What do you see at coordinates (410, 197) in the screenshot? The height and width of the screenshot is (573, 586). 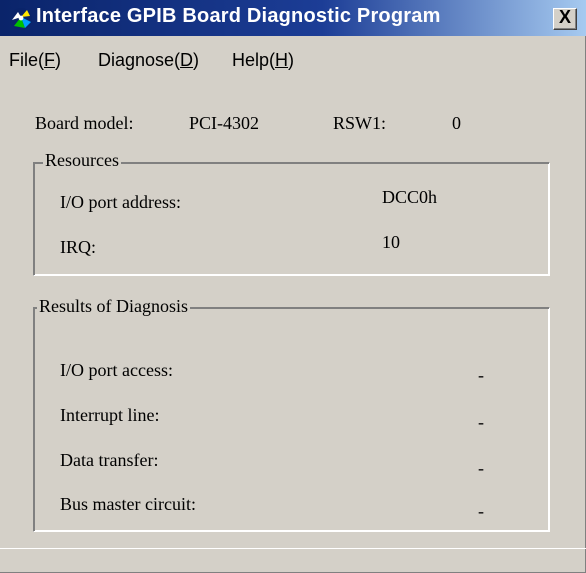 I see `io-port-address-value: DCC0h` at bounding box center [410, 197].